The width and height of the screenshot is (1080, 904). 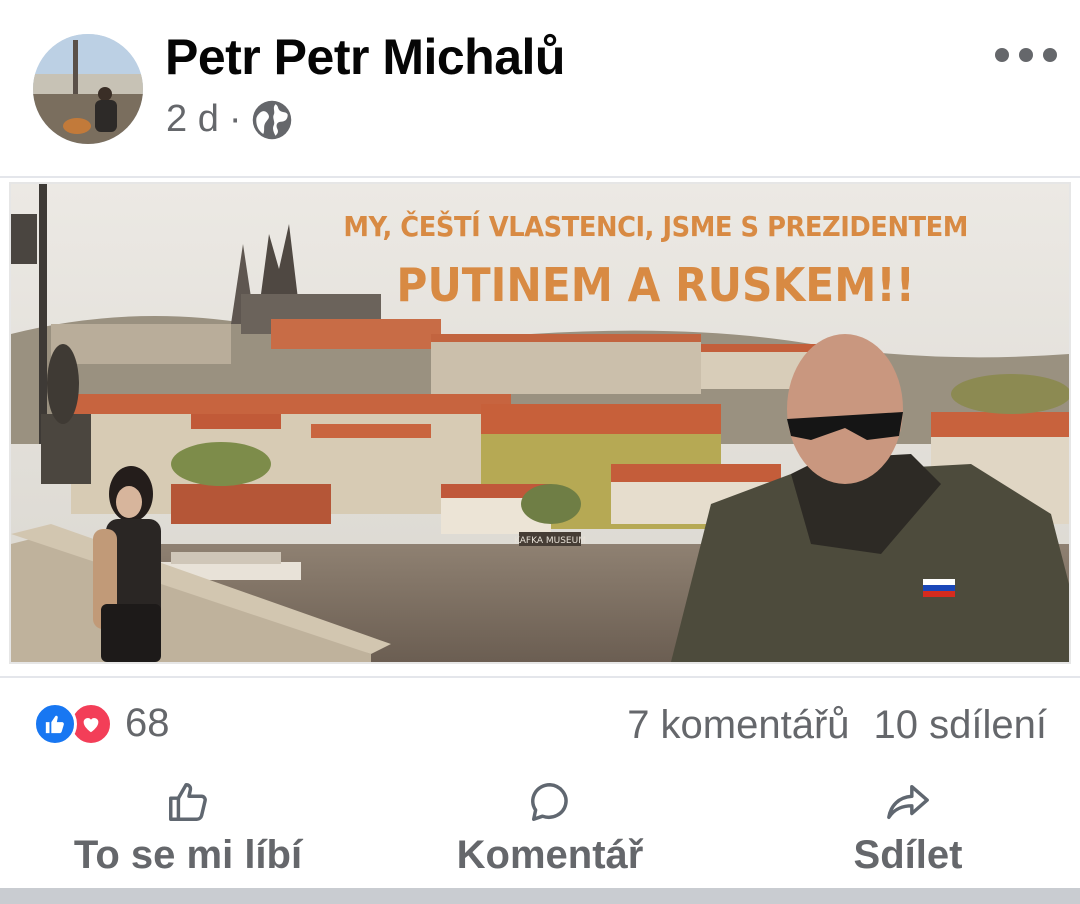 What do you see at coordinates (147, 723) in the screenshot?
I see `reaction-count: 68` at bounding box center [147, 723].